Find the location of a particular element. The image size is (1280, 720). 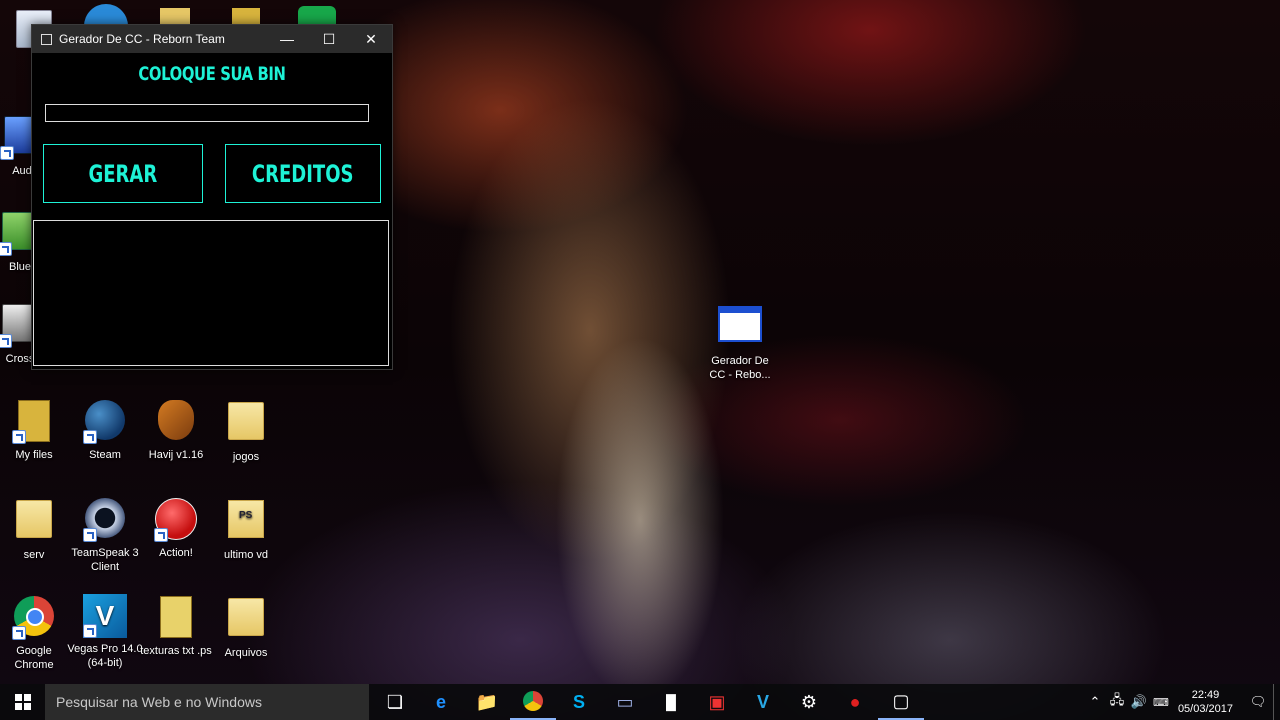

settings-gear-icon: ⚙ is located at coordinates (809, 702).